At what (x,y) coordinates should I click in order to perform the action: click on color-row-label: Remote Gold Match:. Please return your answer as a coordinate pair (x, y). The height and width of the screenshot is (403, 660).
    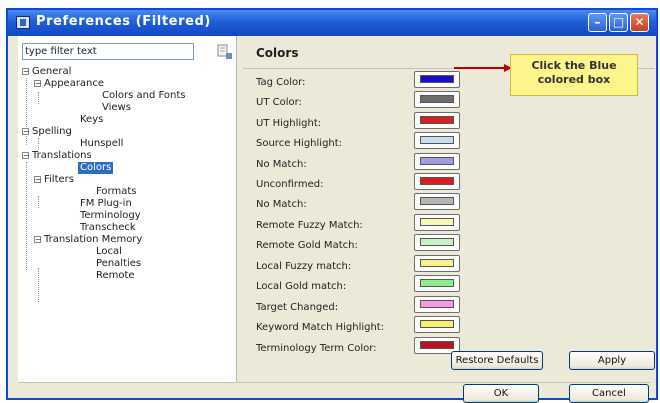
    Looking at the image, I should click on (307, 245).